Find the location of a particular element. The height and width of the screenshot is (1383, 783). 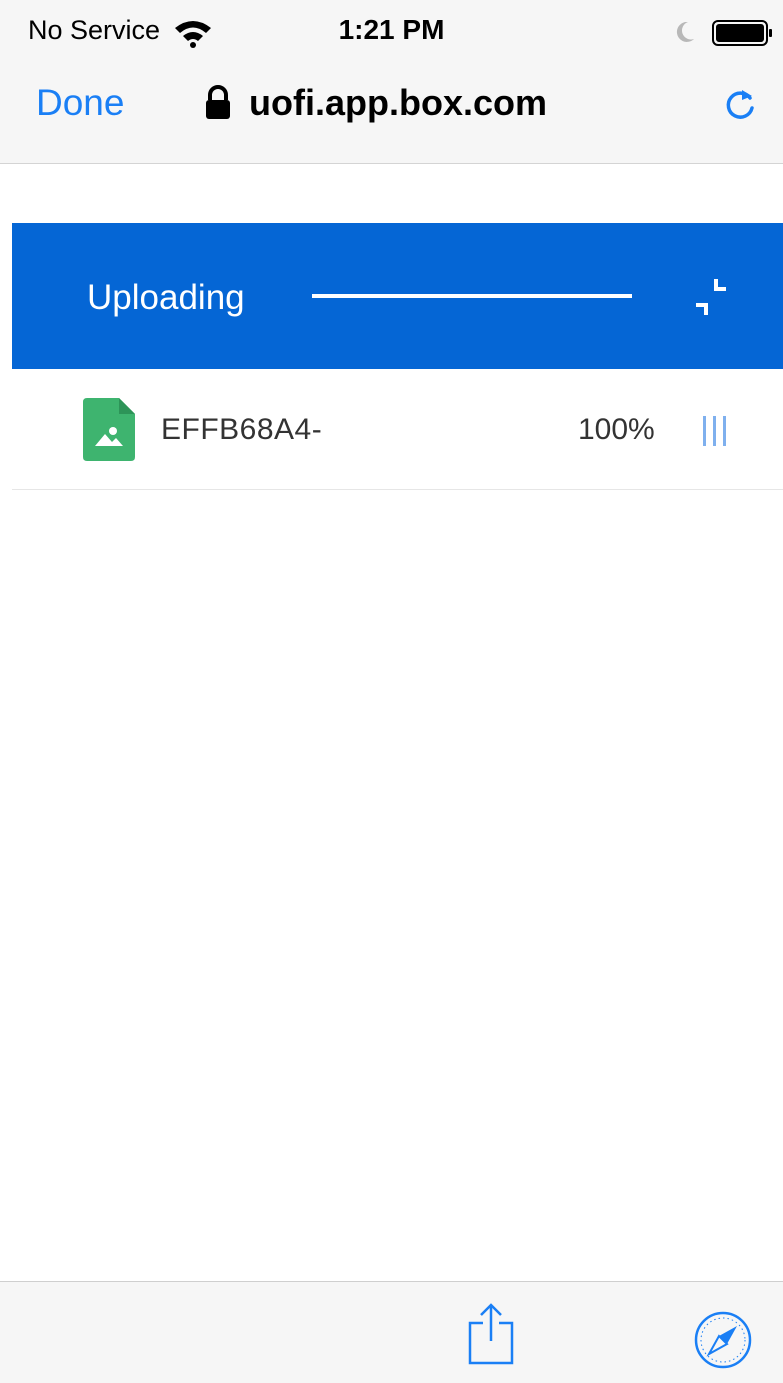

battery-icon is located at coordinates (742, 33).